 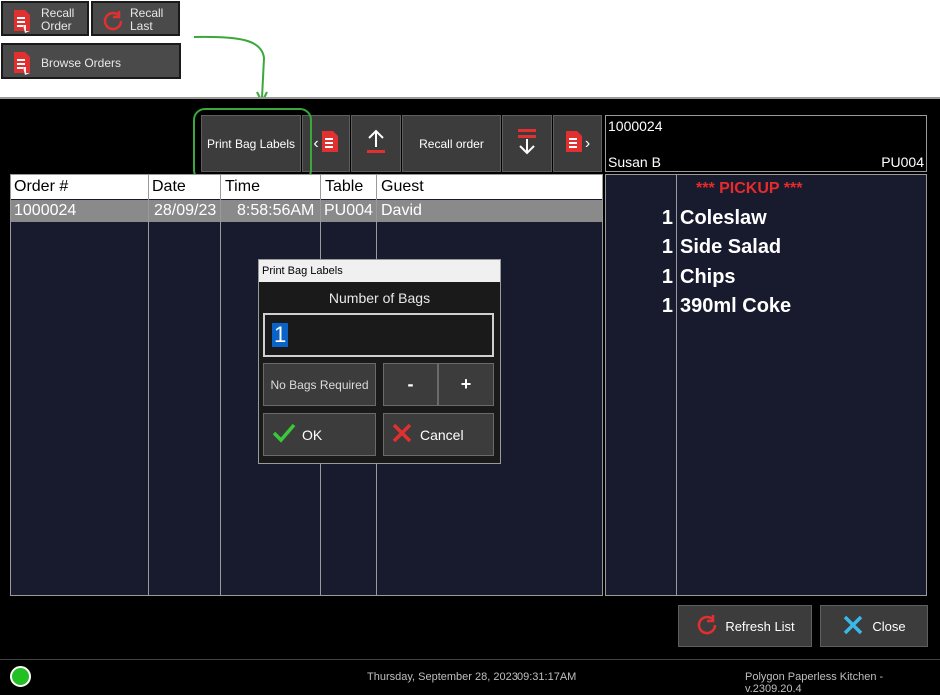 I want to click on recall-order-button: Recall order, so click(x=451, y=143).